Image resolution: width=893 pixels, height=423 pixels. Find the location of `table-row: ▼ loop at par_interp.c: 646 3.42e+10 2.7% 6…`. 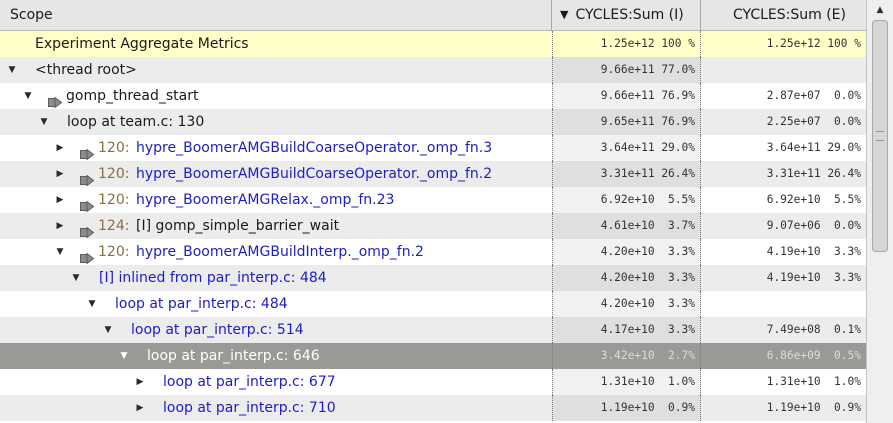

table-row: ▼ loop at par_interp.c: 646 3.42e+10 2.7% 6… is located at coordinates (433, 356).